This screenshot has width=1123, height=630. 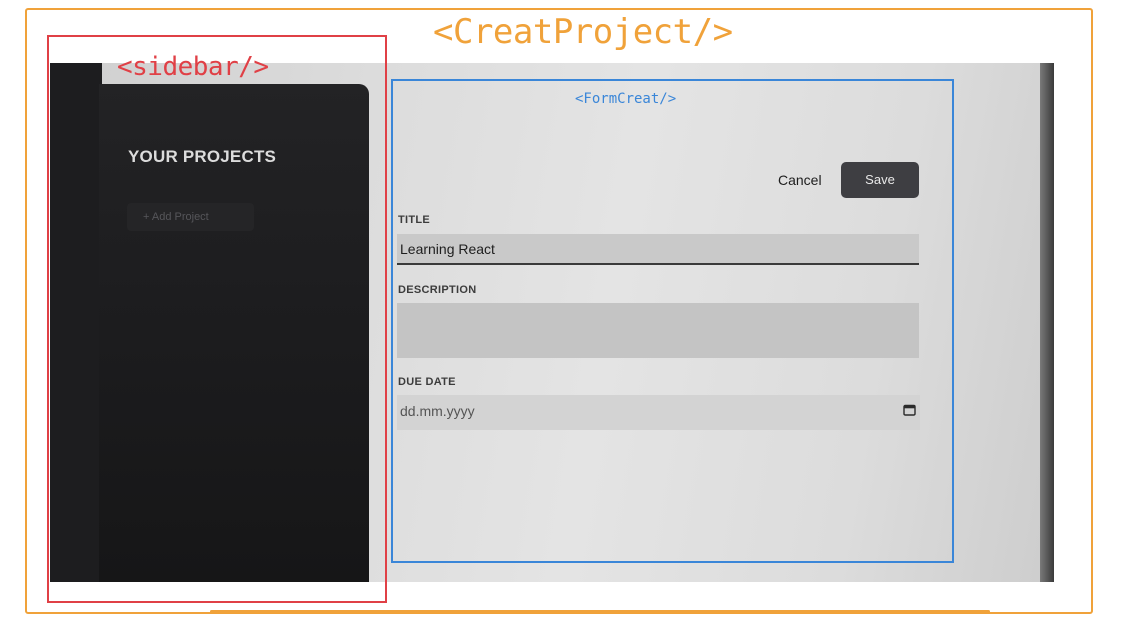 What do you see at coordinates (600, 611) in the screenshot?
I see `frame-bottom-stroke` at bounding box center [600, 611].